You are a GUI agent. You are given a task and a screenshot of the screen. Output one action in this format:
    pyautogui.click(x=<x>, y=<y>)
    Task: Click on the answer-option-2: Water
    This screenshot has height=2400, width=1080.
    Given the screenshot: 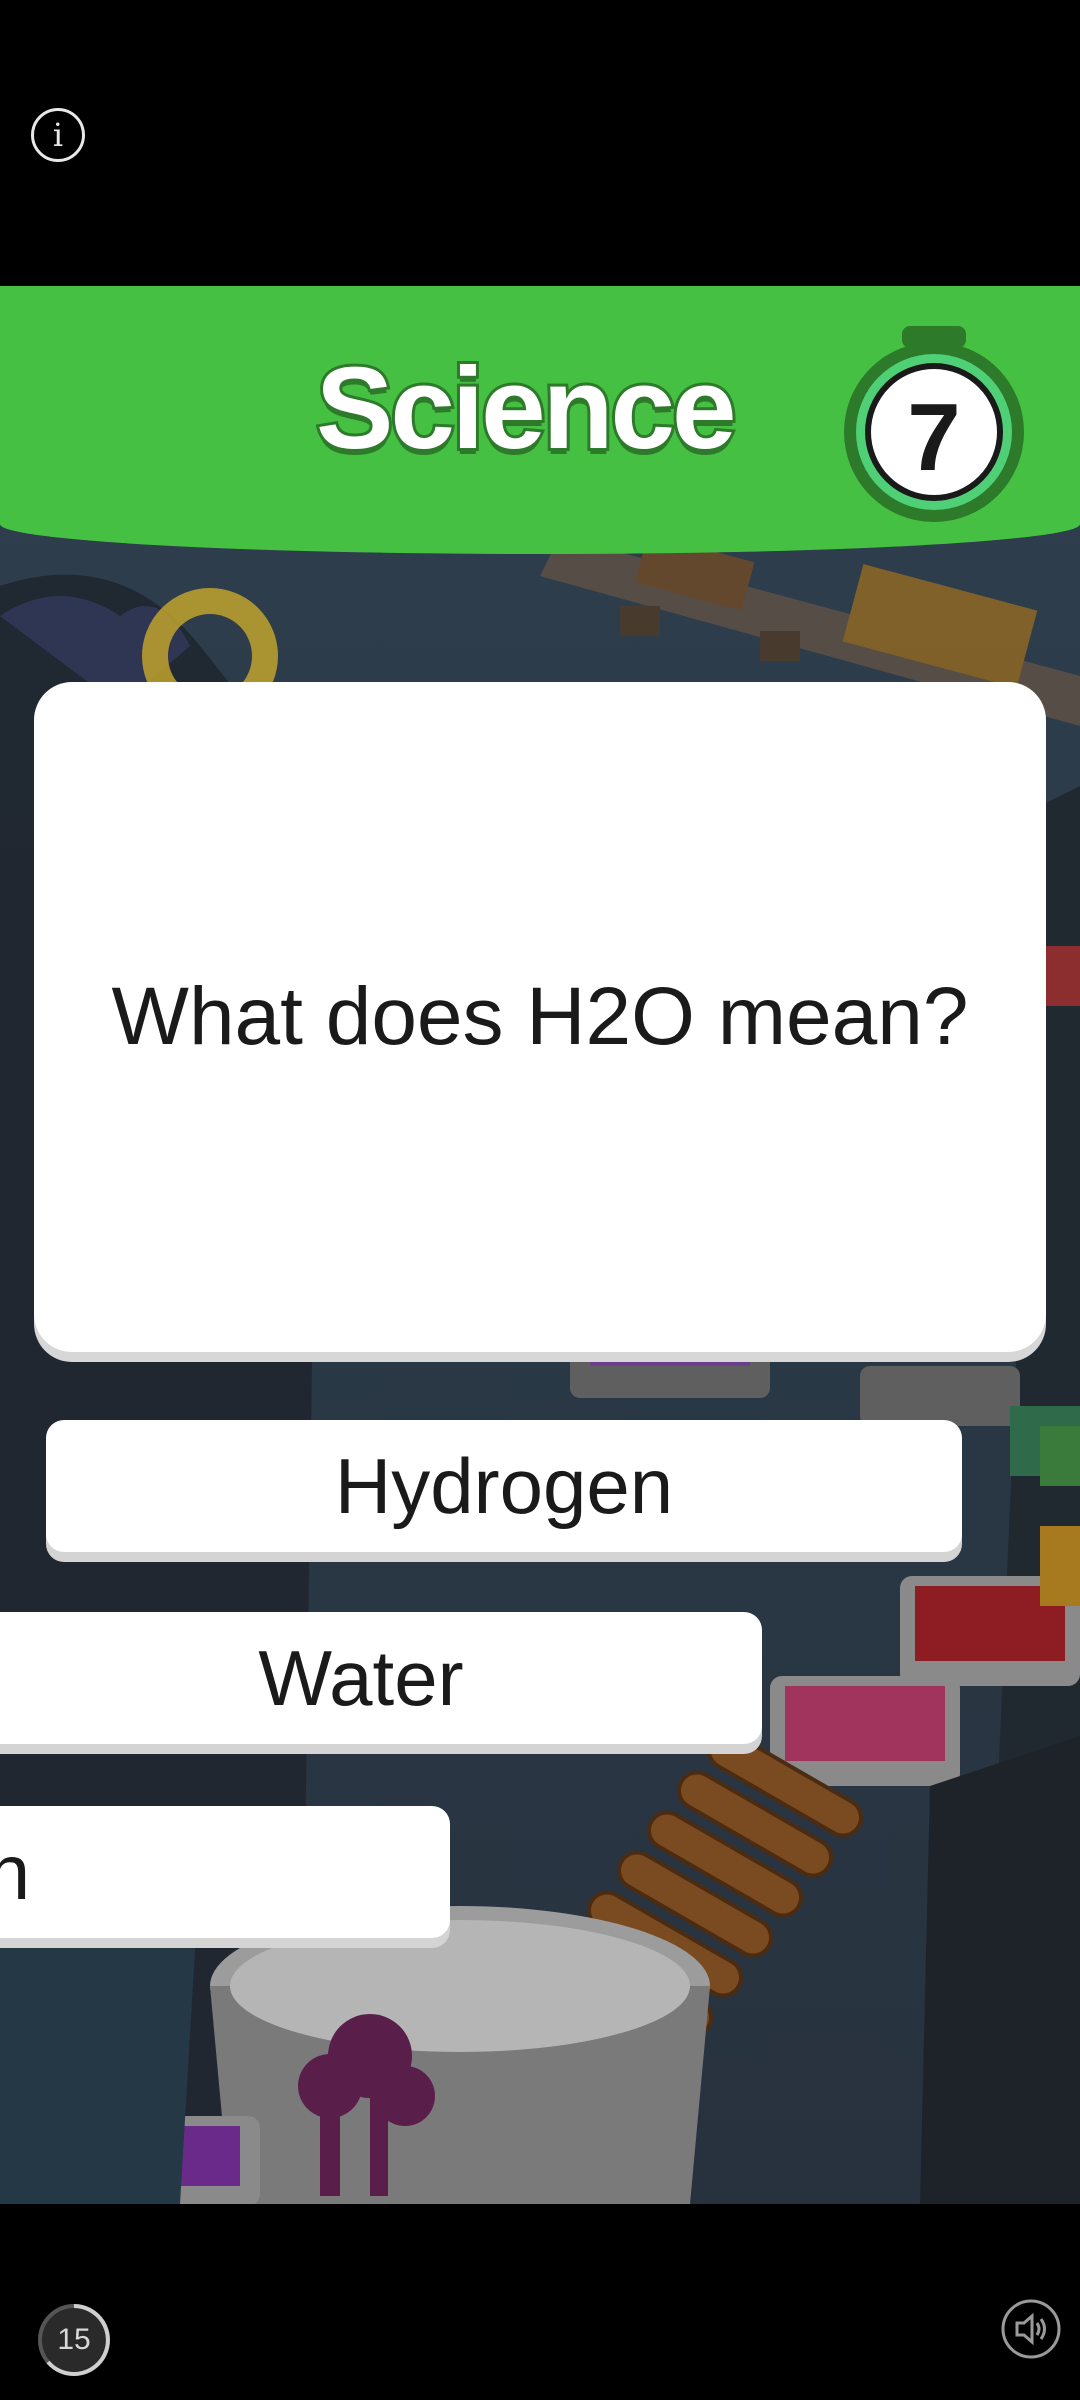 What is the action you would take?
    pyautogui.click(x=381, y=1678)
    